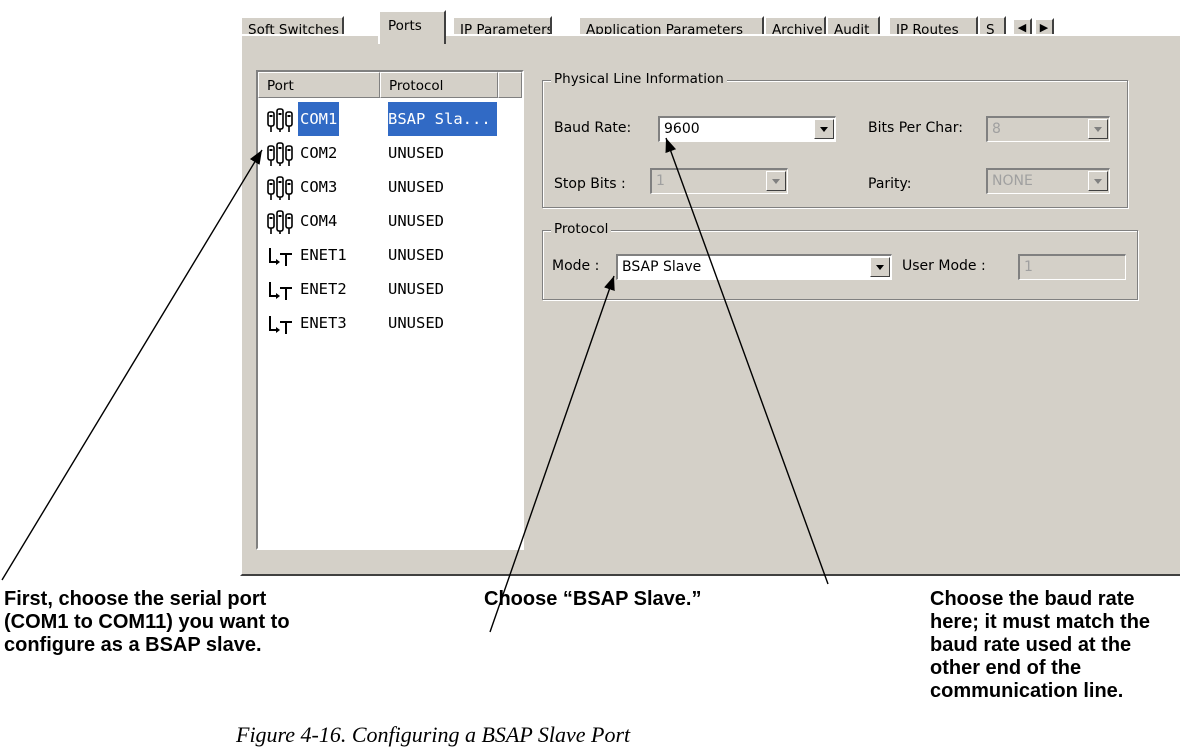 The height and width of the screenshot is (756, 1180). Describe the element at coordinates (132, 365) in the screenshot. I see `arrow-to-com1` at that location.